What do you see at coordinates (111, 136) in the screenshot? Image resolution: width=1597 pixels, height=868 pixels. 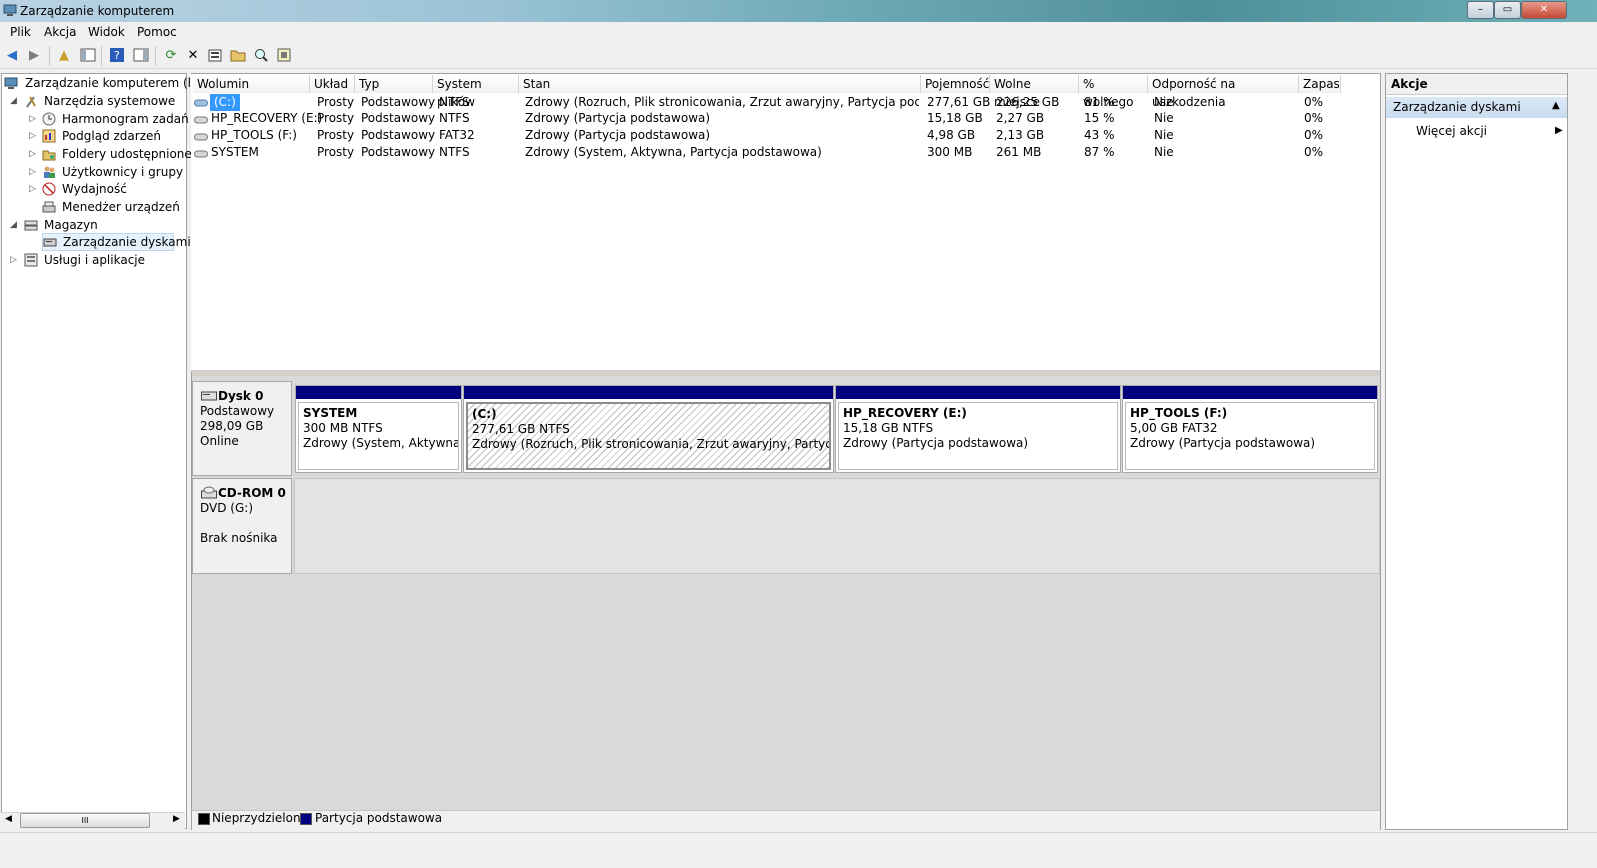 I see `tree-item-label: Podgląd zdarzeń` at bounding box center [111, 136].